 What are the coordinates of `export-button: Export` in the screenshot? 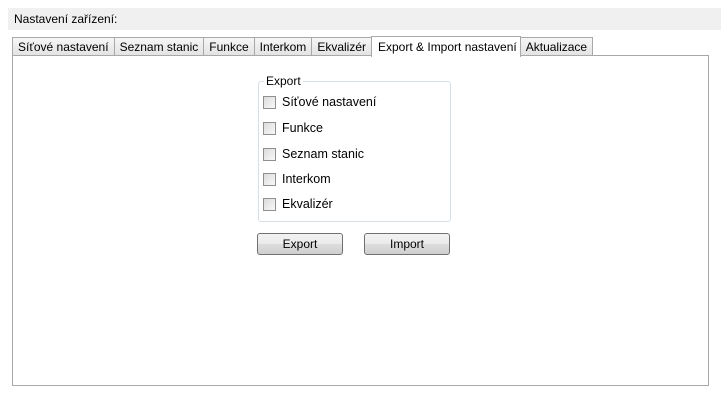 It's located at (300, 244).